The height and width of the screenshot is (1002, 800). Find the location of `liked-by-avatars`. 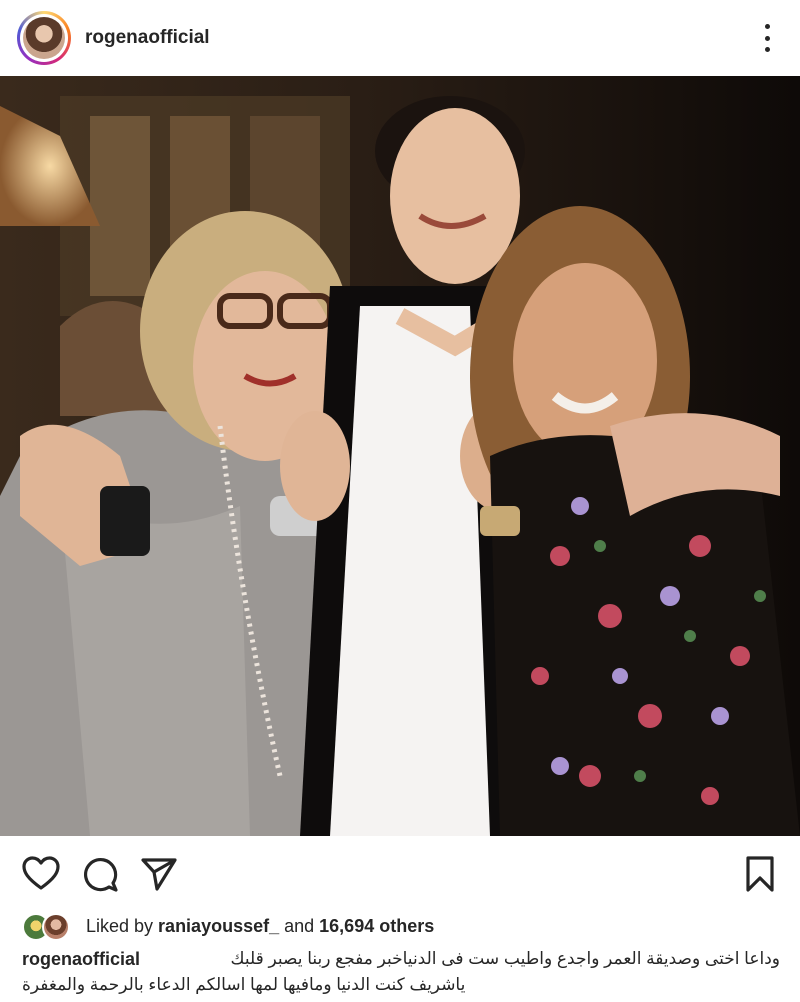

liked-by-avatars is located at coordinates (49, 927).